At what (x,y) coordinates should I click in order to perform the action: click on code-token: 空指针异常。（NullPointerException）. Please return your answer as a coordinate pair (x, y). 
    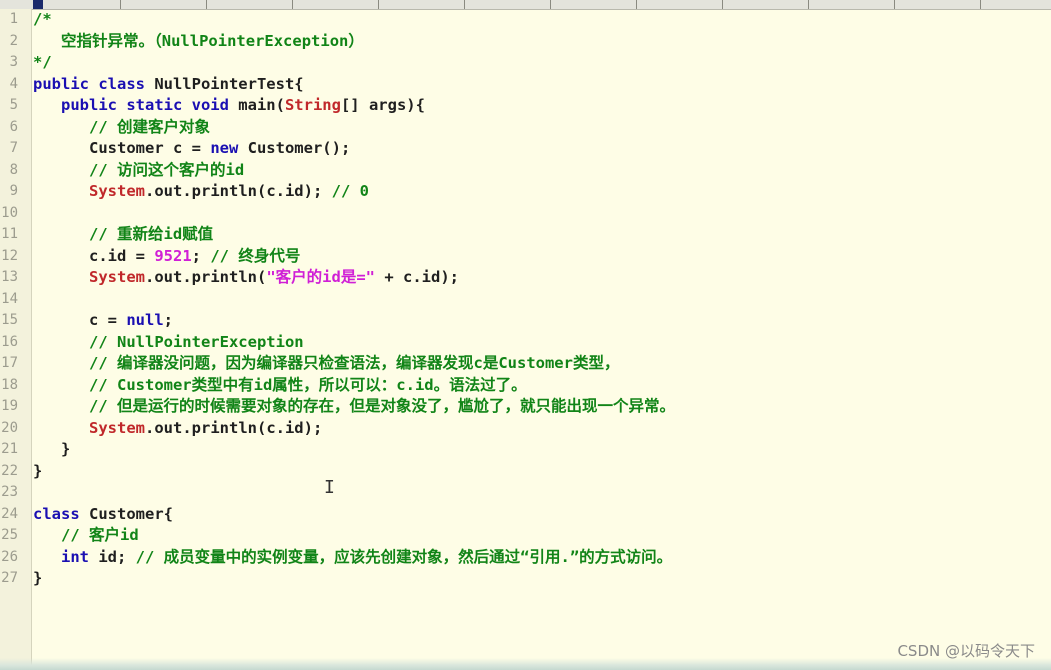
    Looking at the image, I should click on (198, 40).